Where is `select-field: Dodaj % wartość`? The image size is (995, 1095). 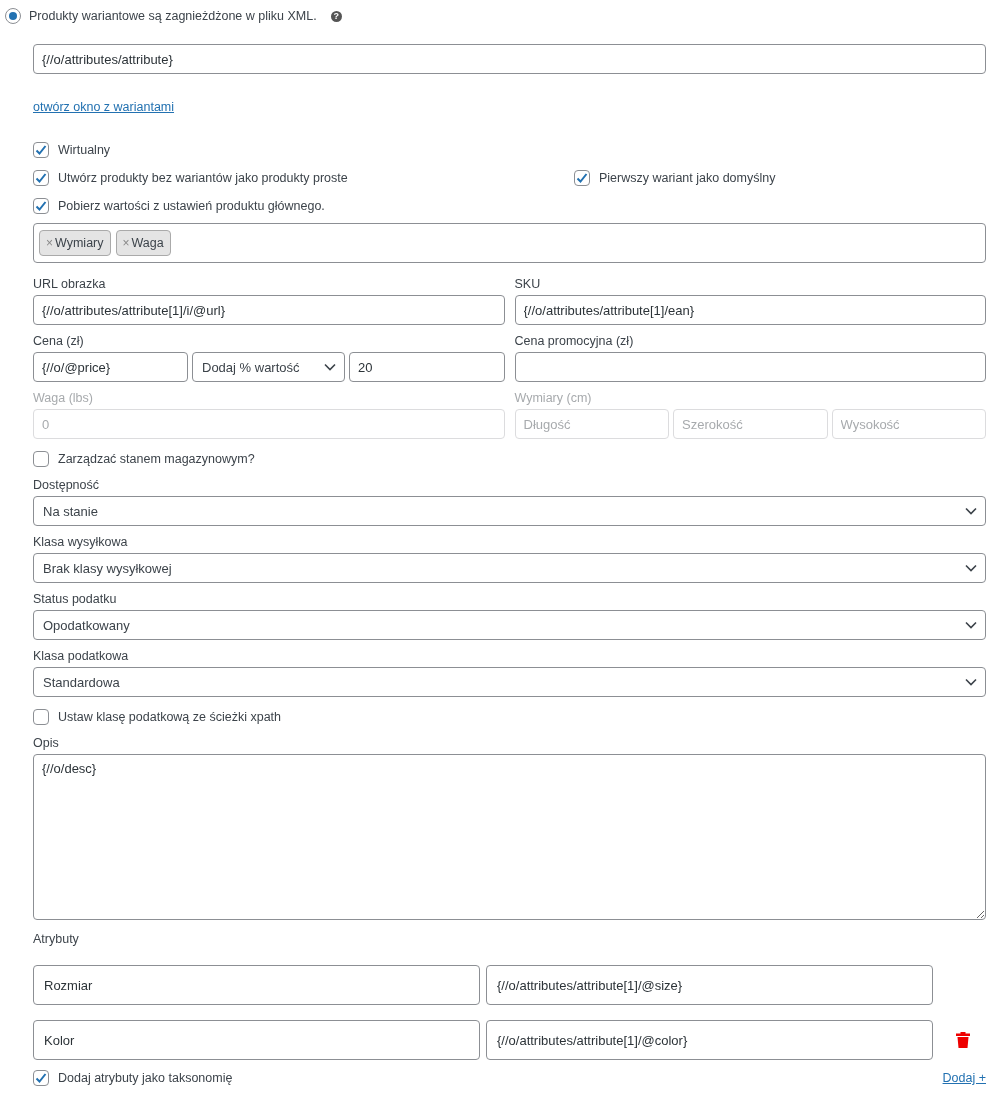
select-field: Dodaj % wartość is located at coordinates (268, 367).